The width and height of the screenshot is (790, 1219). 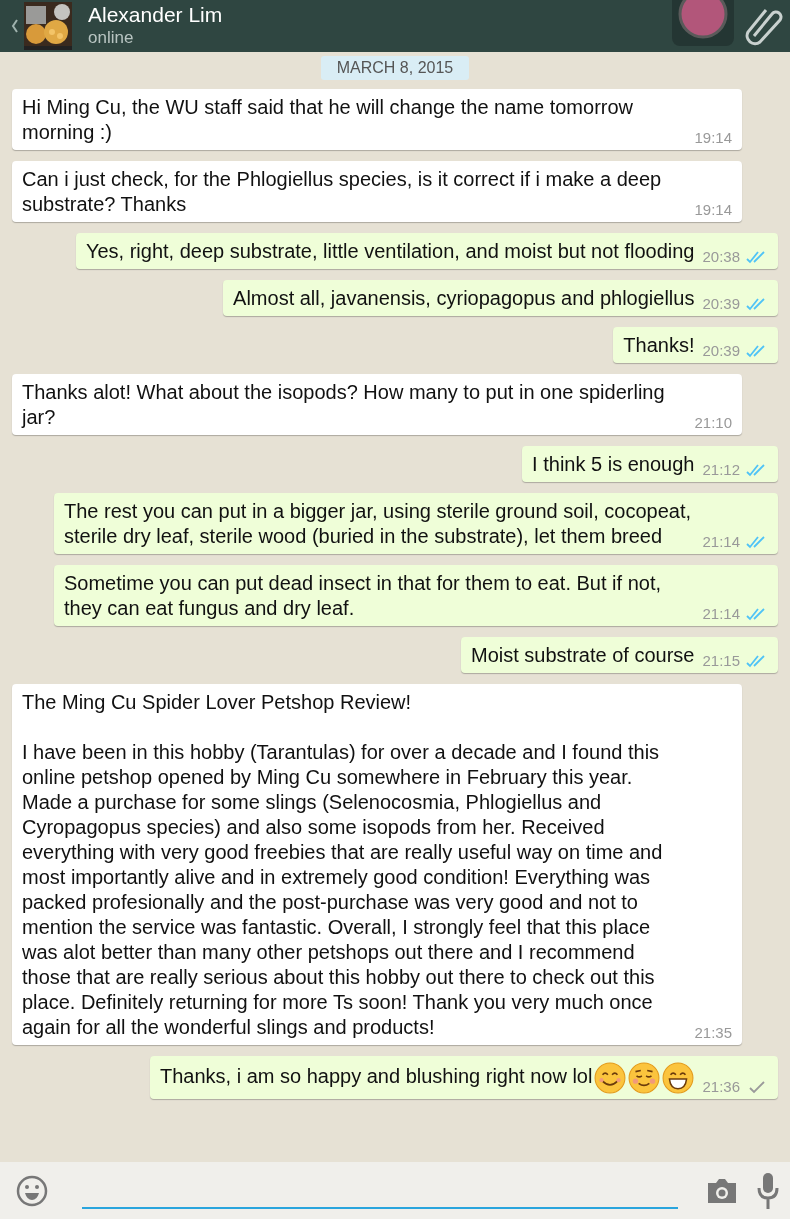 I want to click on emoji-icon, so click(x=32, y=1190).